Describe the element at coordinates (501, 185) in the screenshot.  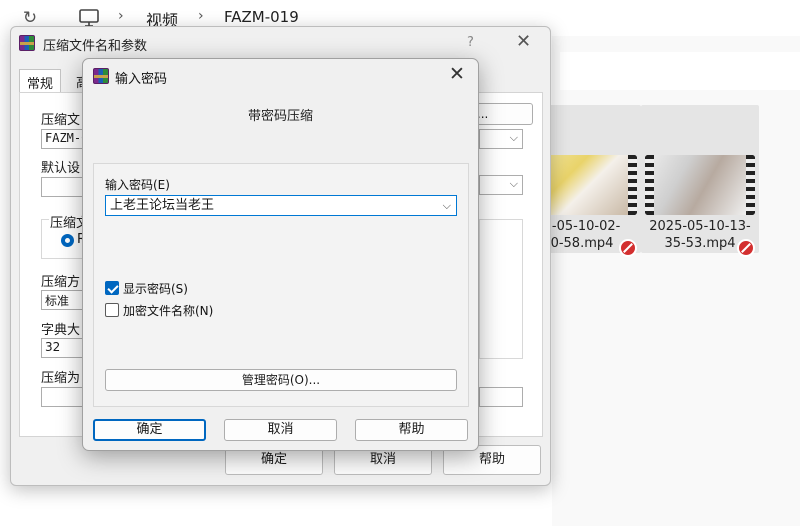
I see `update-mode-combo: ⌵` at that location.